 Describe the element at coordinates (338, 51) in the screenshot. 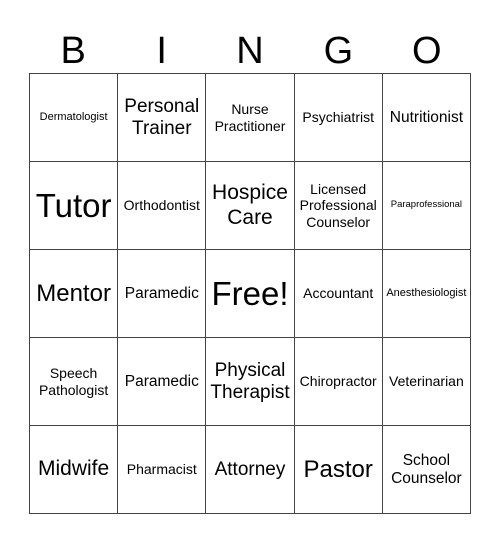

I see `header-letter-g: G` at that location.